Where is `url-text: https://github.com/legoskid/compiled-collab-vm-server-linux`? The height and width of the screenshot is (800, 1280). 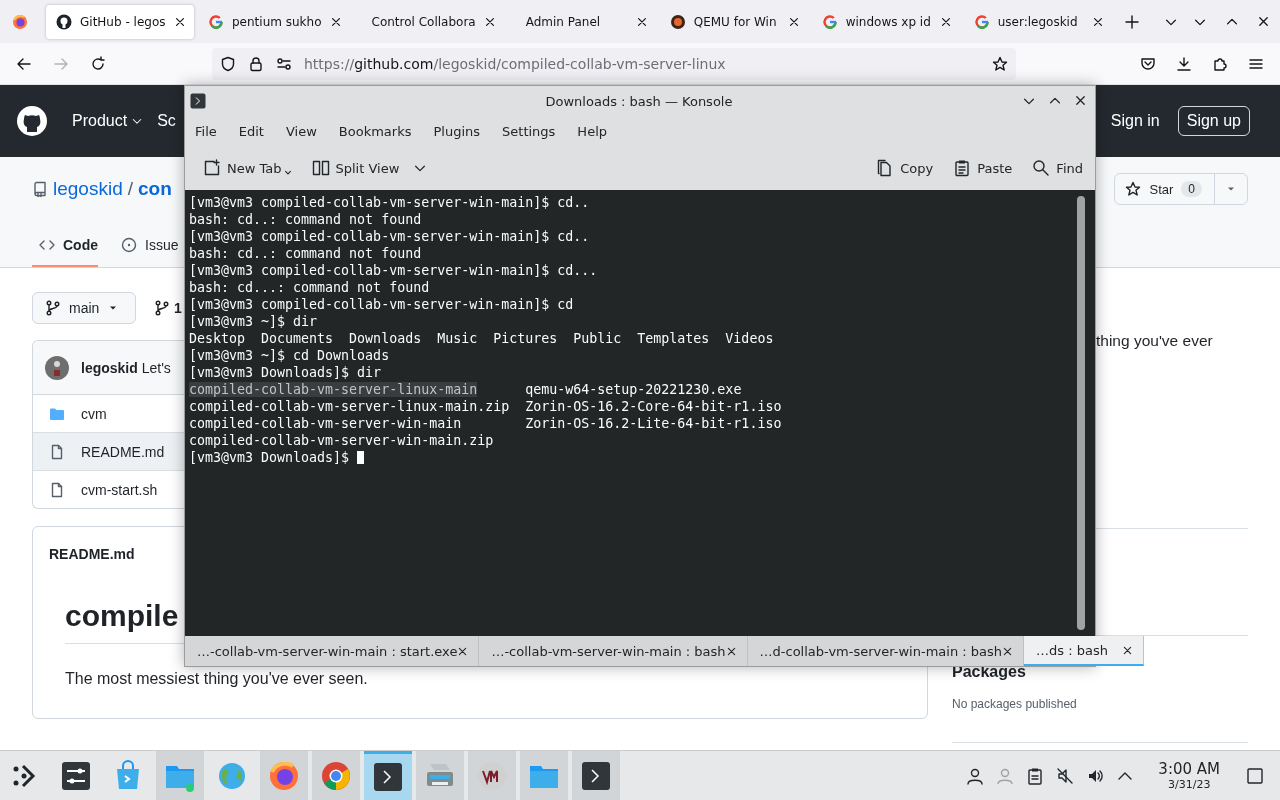 url-text: https://github.com/legoskid/compiled-collab-vm-server-linux is located at coordinates (515, 63).